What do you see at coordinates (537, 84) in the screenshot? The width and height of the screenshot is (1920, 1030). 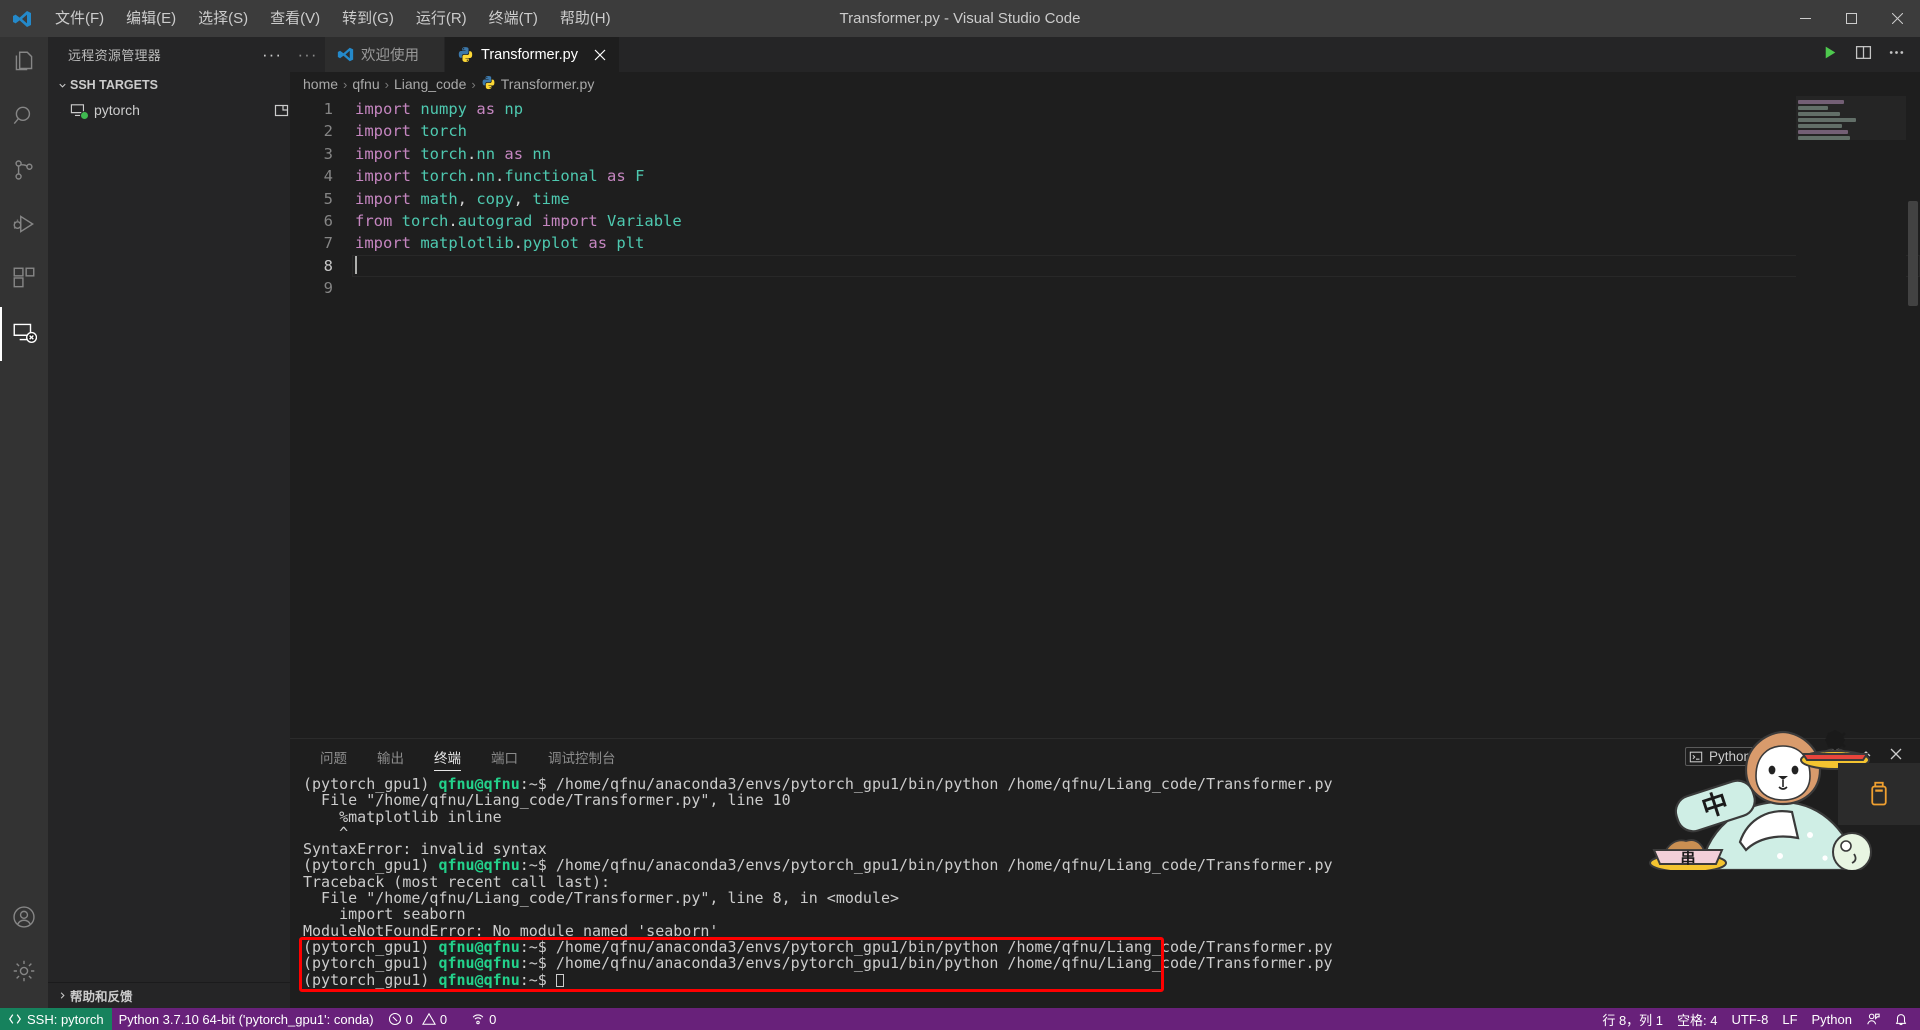 I see `breadcrumb-item-file: Transformer.py` at bounding box center [537, 84].